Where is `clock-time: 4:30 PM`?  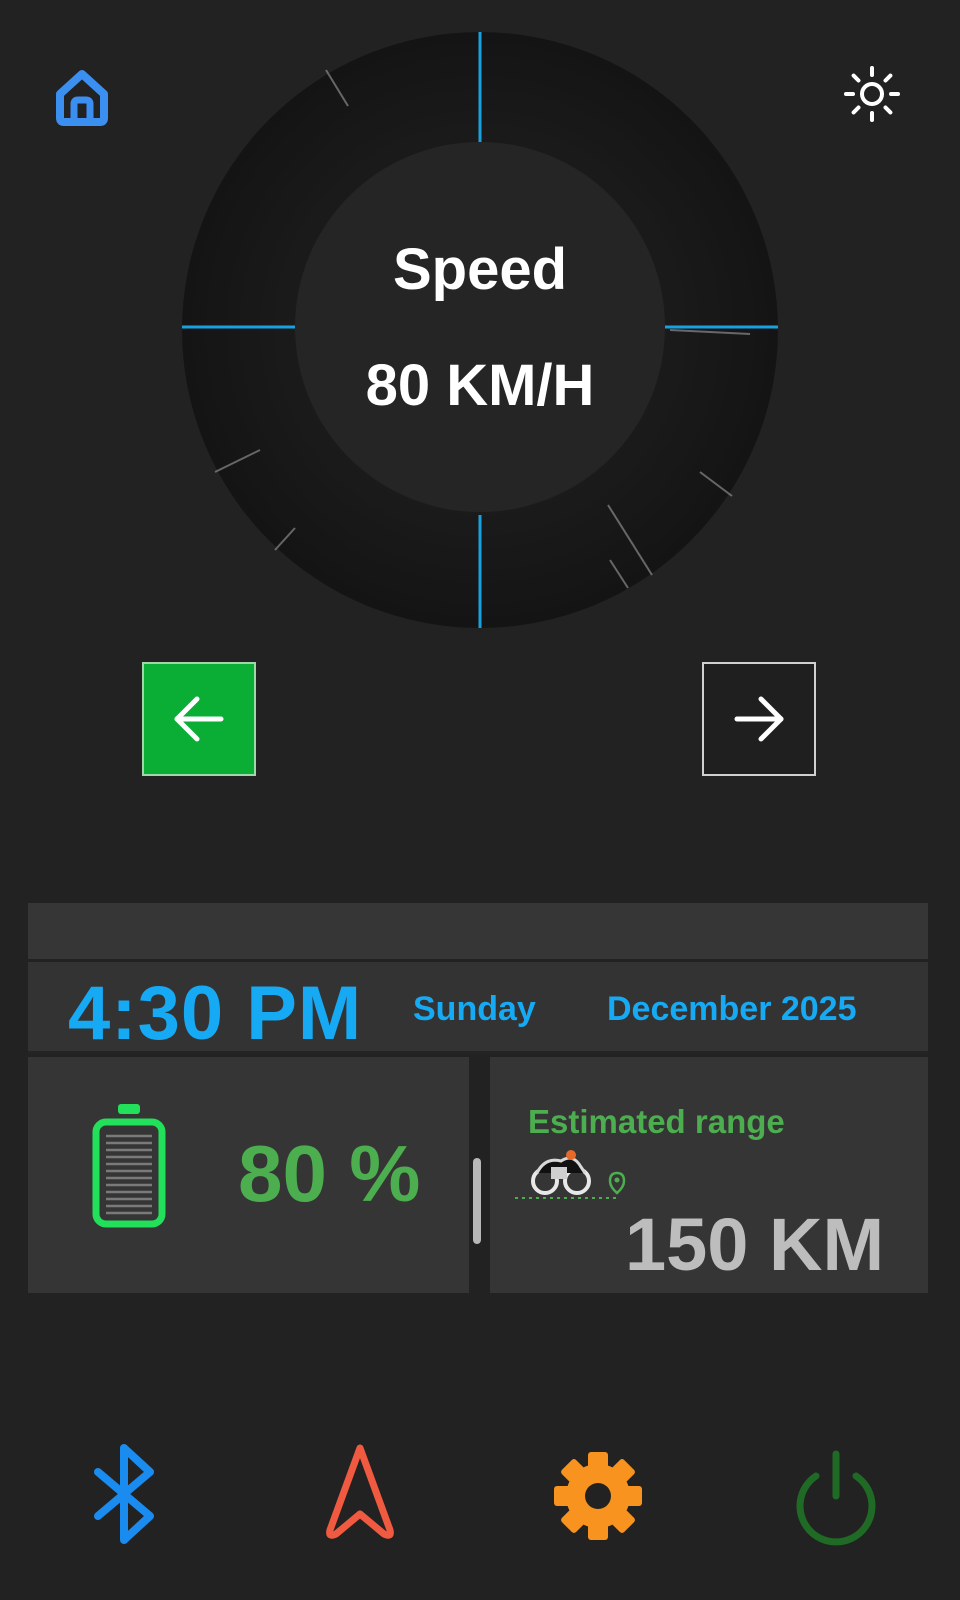
clock-time: 4:30 PM is located at coordinates (215, 1013).